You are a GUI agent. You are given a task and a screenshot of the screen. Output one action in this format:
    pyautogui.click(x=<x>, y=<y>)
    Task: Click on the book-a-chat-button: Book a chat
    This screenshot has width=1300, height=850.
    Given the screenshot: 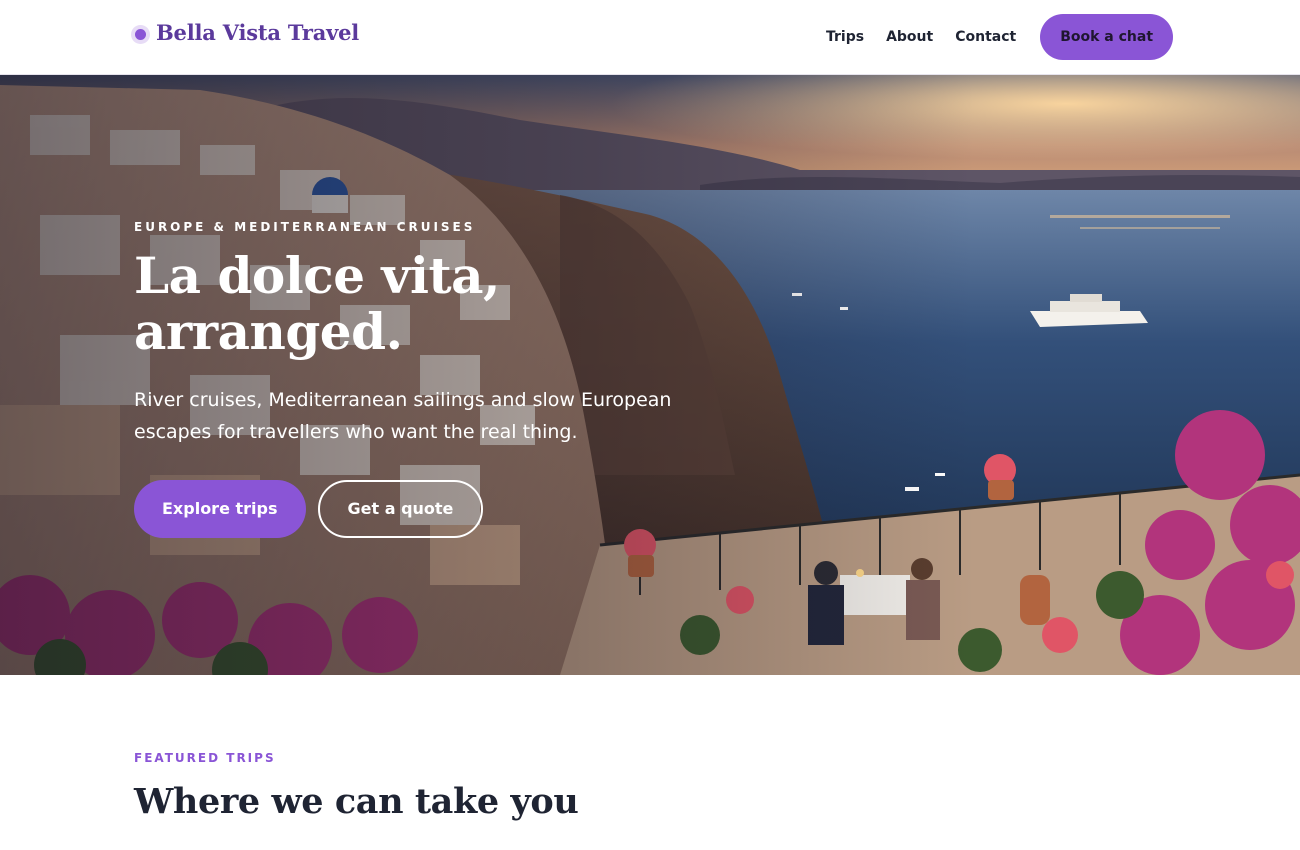 What is the action you would take?
    pyautogui.click(x=1107, y=37)
    